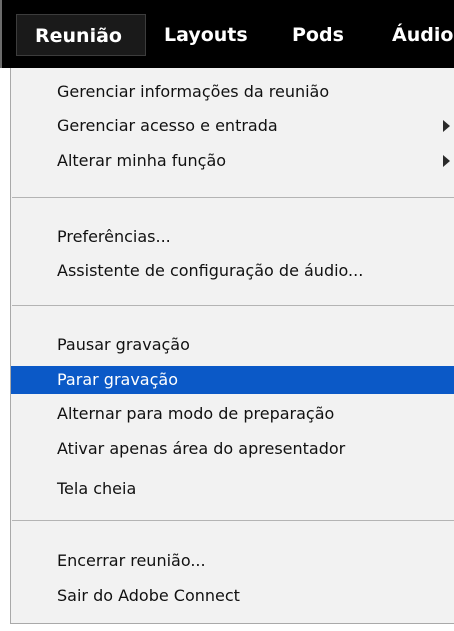  Describe the element at coordinates (232, 380) in the screenshot. I see `menu-item-stop-recording: Parar gravação` at that location.